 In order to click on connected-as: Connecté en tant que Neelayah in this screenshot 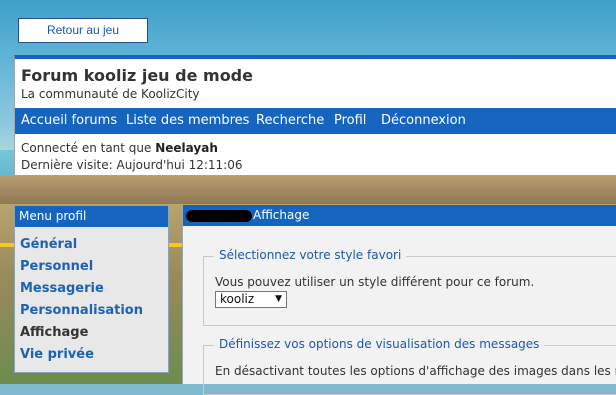, I will do `click(119, 148)`.